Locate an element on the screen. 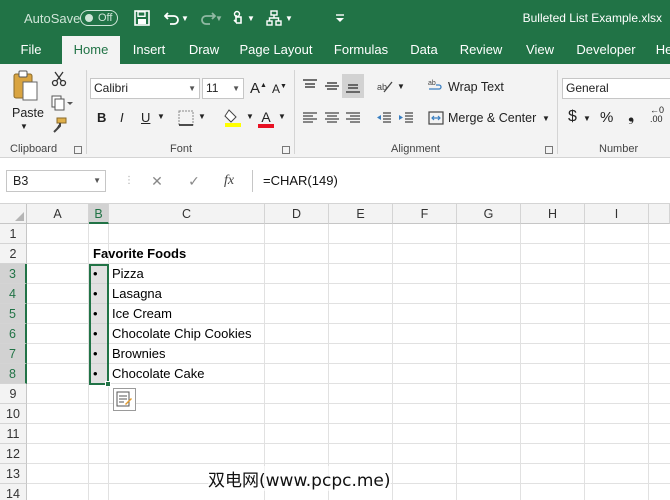 The width and height of the screenshot is (670, 500). tab-help: He is located at coordinates (661, 50).